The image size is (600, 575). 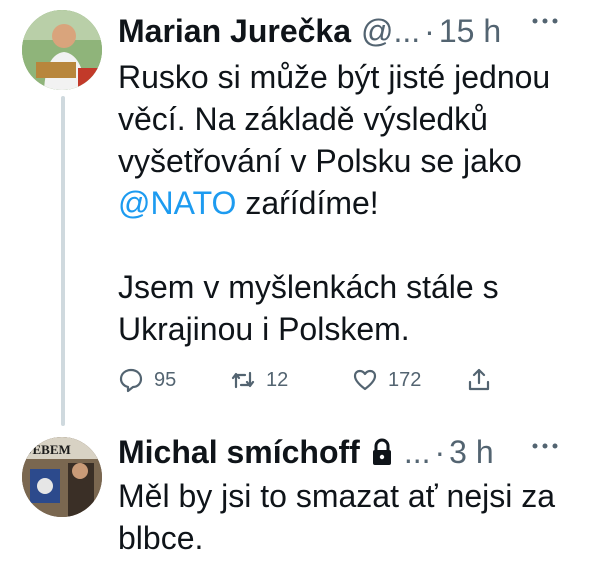 I want to click on avatar-label: JEBEM, so click(x=48, y=449).